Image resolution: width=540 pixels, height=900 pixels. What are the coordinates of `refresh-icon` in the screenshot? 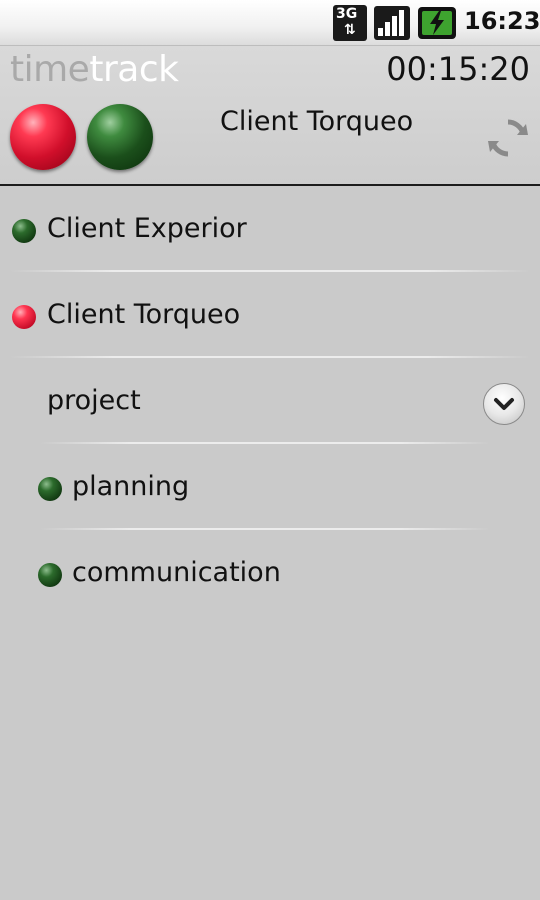 It's located at (508, 138).